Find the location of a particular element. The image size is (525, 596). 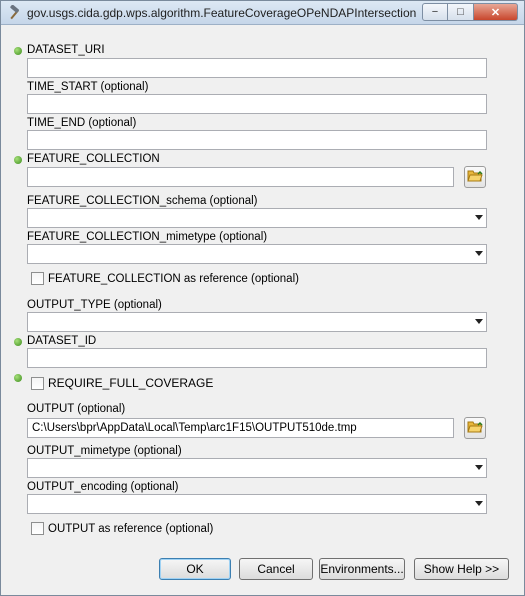

vertical-scrollbar is located at coordinates (508, 288).